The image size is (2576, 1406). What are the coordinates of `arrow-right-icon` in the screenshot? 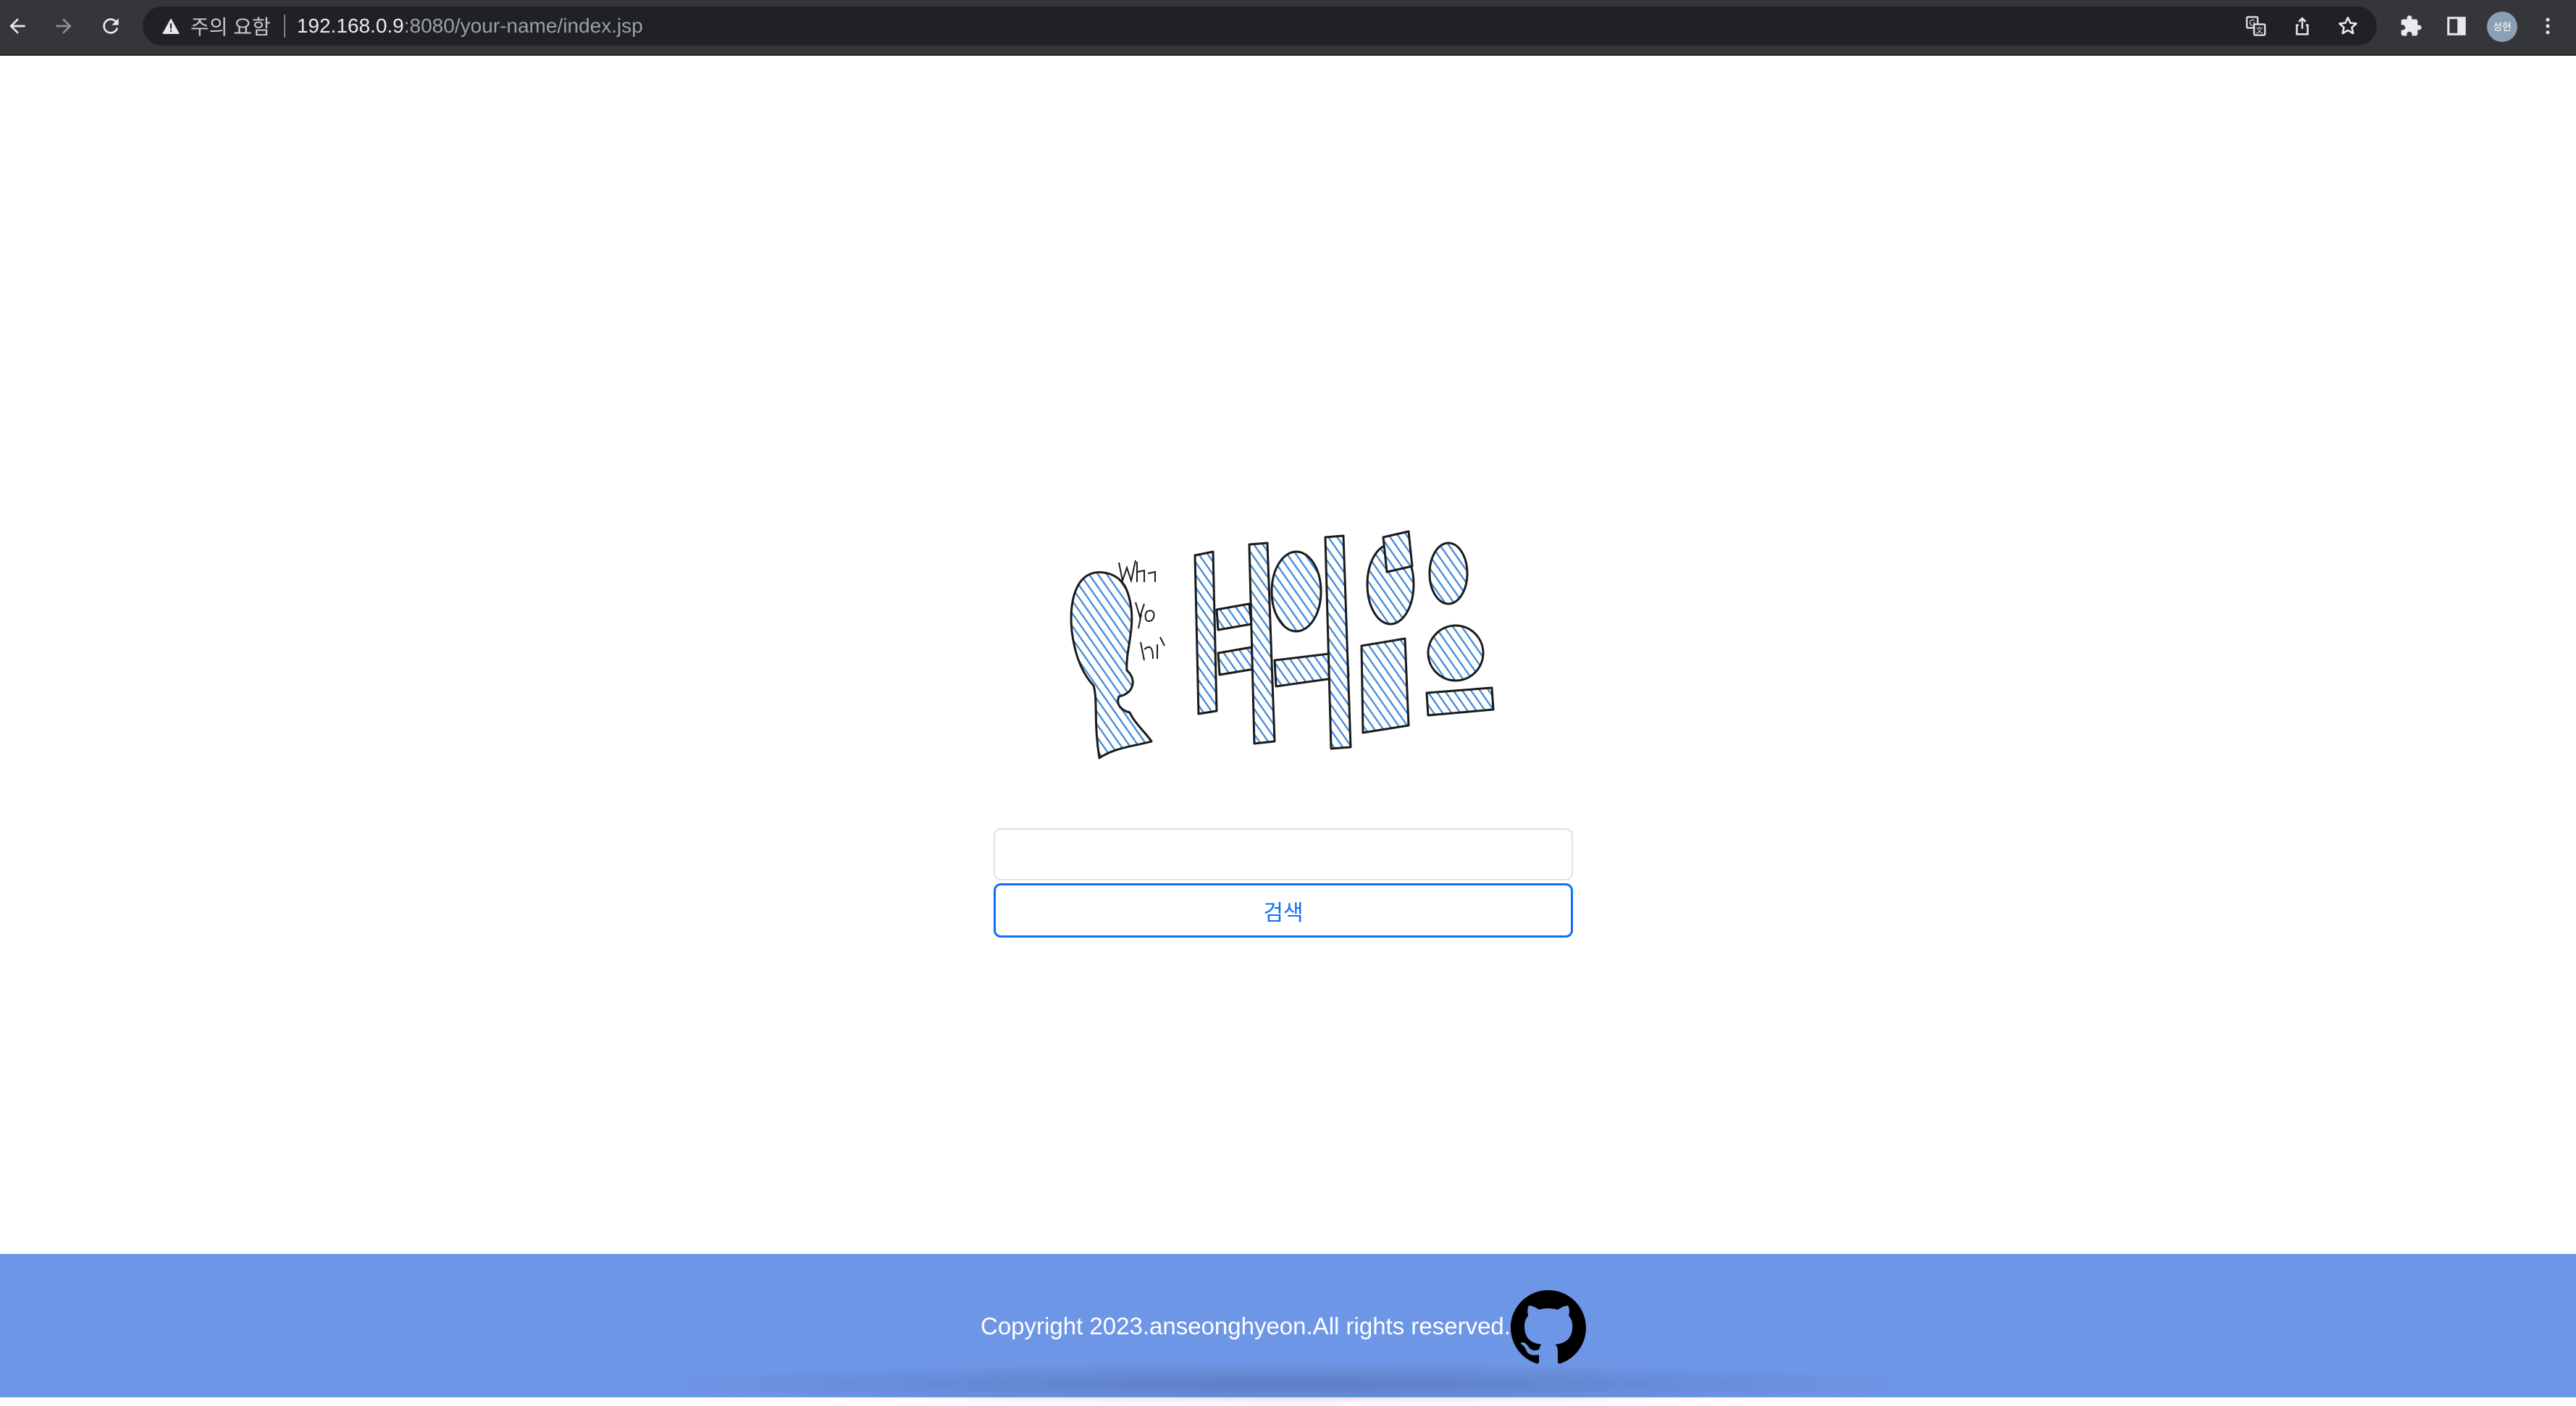 It's located at (64, 26).